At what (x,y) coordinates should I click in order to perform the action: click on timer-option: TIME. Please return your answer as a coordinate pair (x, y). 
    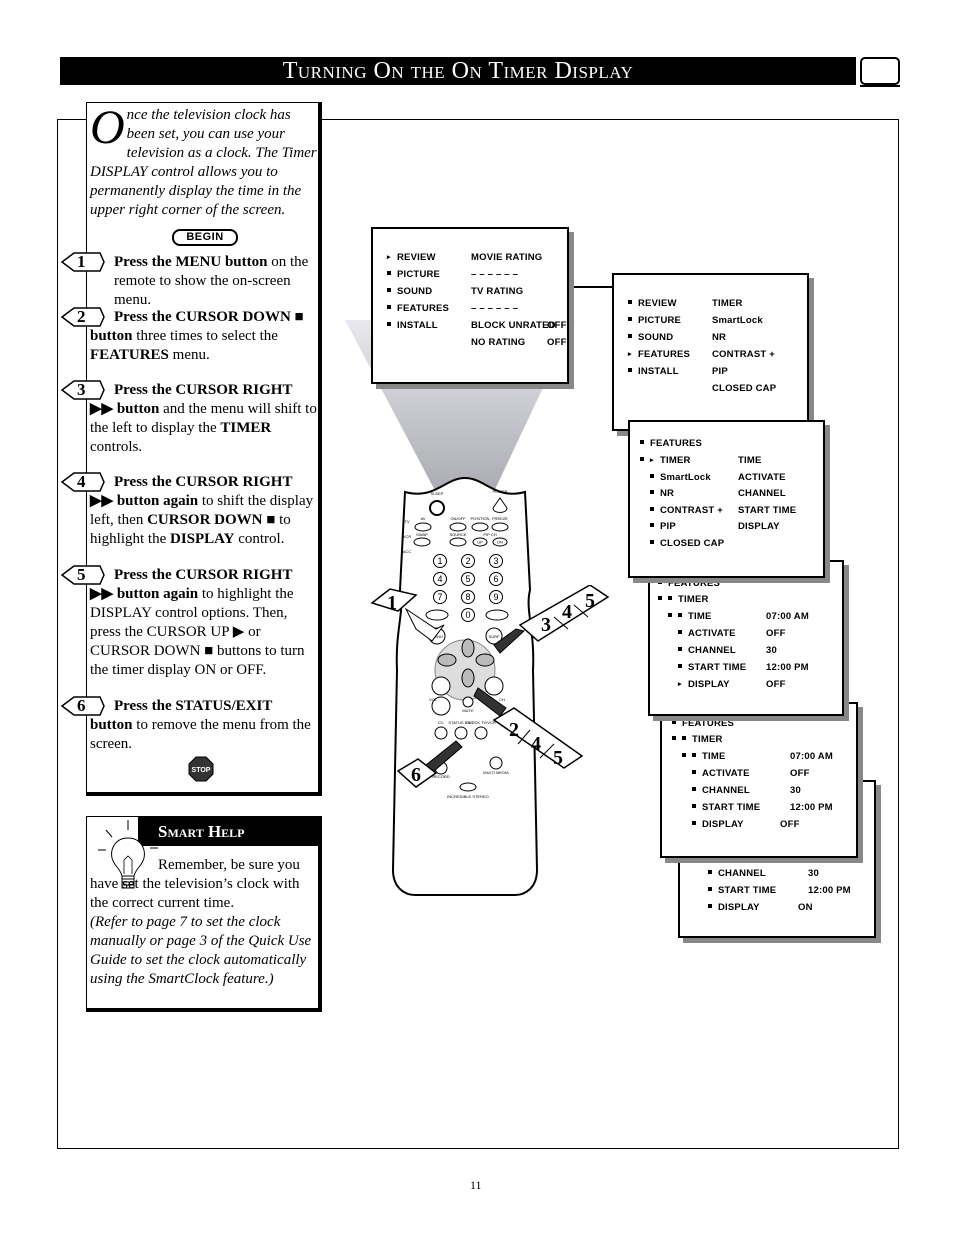
    Looking at the image, I should click on (750, 460).